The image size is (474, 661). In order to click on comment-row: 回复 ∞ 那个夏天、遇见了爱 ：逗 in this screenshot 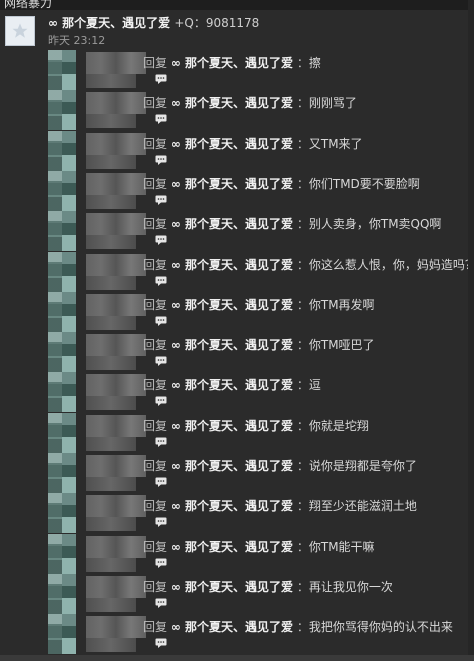, I will do `click(237, 392)`.